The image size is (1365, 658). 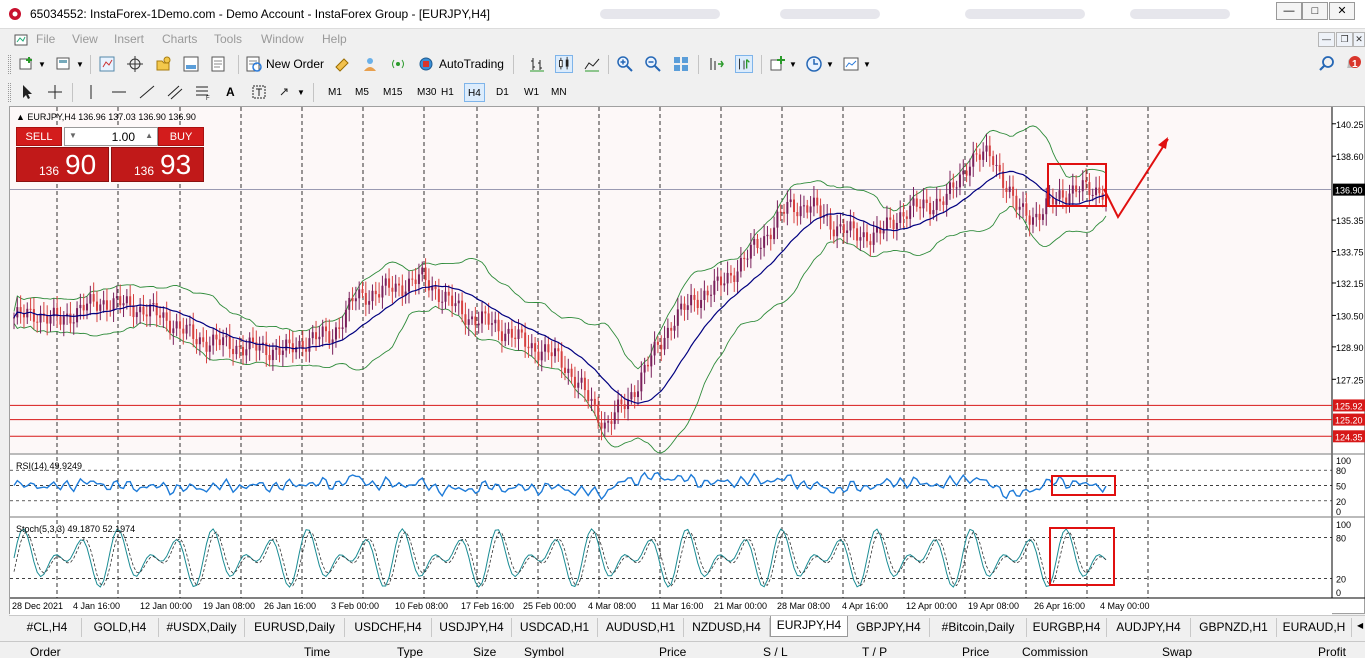 What do you see at coordinates (744, 64) in the screenshot?
I see `auto-scroll-icon` at bounding box center [744, 64].